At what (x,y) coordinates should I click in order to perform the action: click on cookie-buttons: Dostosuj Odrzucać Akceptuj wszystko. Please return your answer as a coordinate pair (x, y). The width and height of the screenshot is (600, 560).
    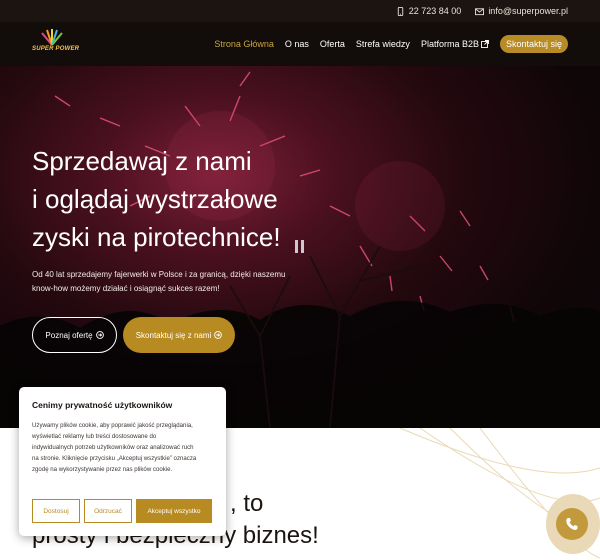
    Looking at the image, I should click on (122, 511).